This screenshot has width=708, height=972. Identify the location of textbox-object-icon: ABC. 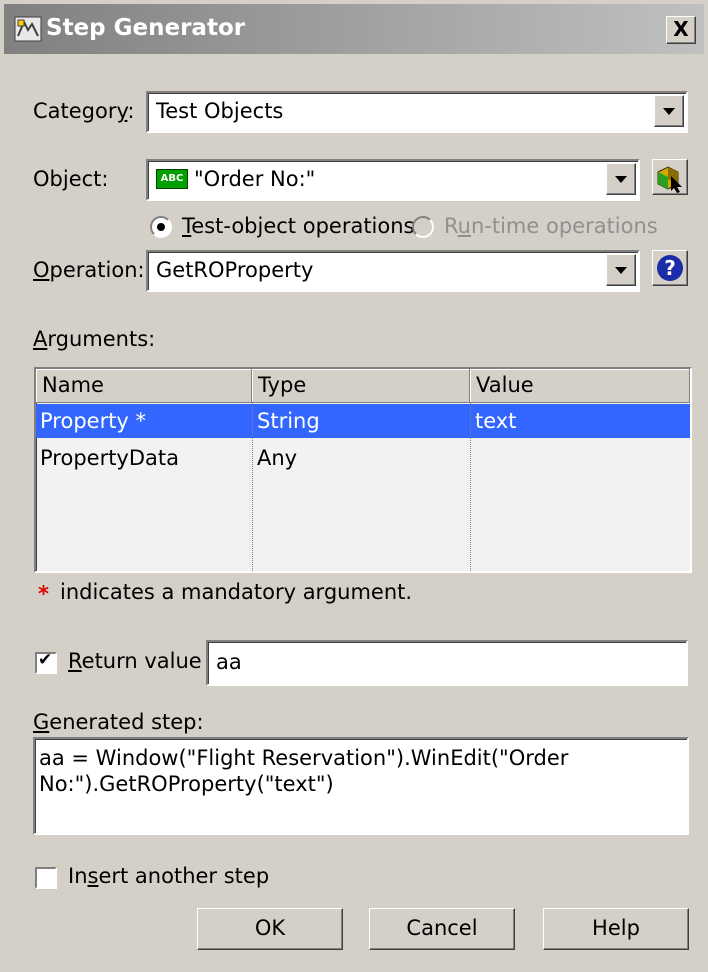
(172, 179).